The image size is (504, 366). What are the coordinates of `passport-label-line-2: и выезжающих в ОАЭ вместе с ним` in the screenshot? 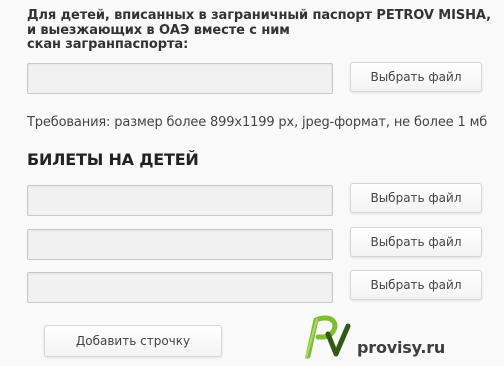 It's located at (158, 30).